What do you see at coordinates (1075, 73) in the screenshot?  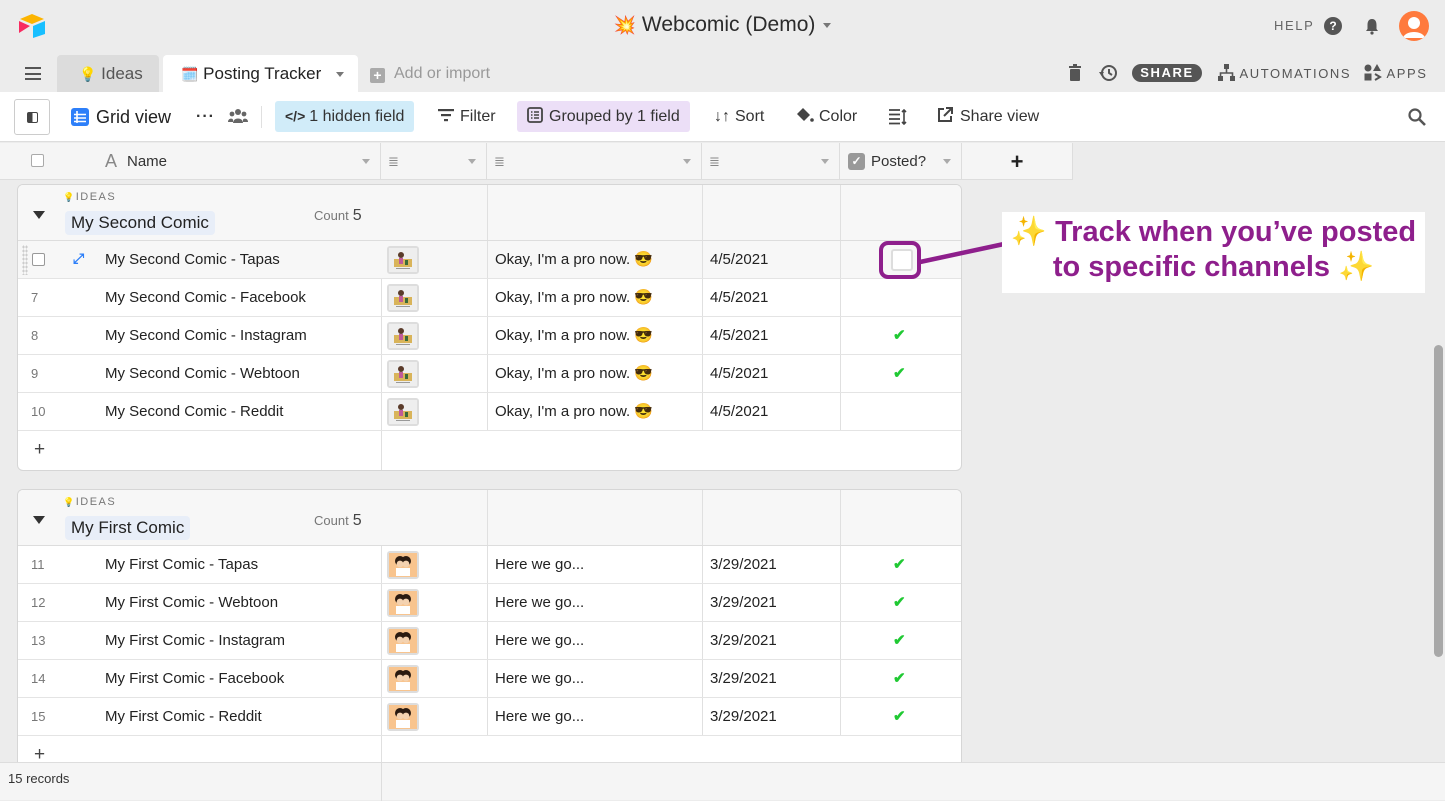 I see `trash-icon` at bounding box center [1075, 73].